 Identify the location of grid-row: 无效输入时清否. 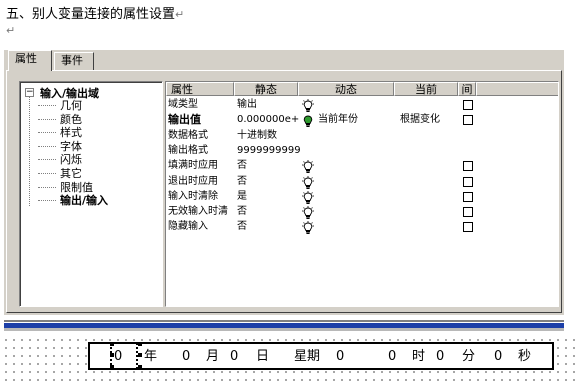
(362, 212).